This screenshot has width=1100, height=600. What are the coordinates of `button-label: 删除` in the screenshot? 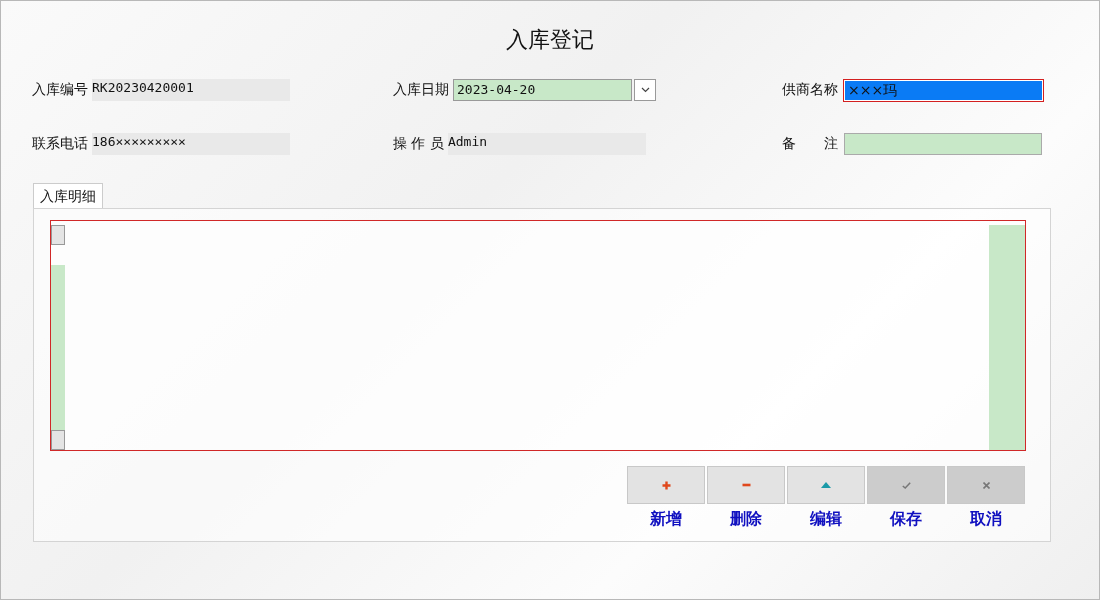 It's located at (746, 519).